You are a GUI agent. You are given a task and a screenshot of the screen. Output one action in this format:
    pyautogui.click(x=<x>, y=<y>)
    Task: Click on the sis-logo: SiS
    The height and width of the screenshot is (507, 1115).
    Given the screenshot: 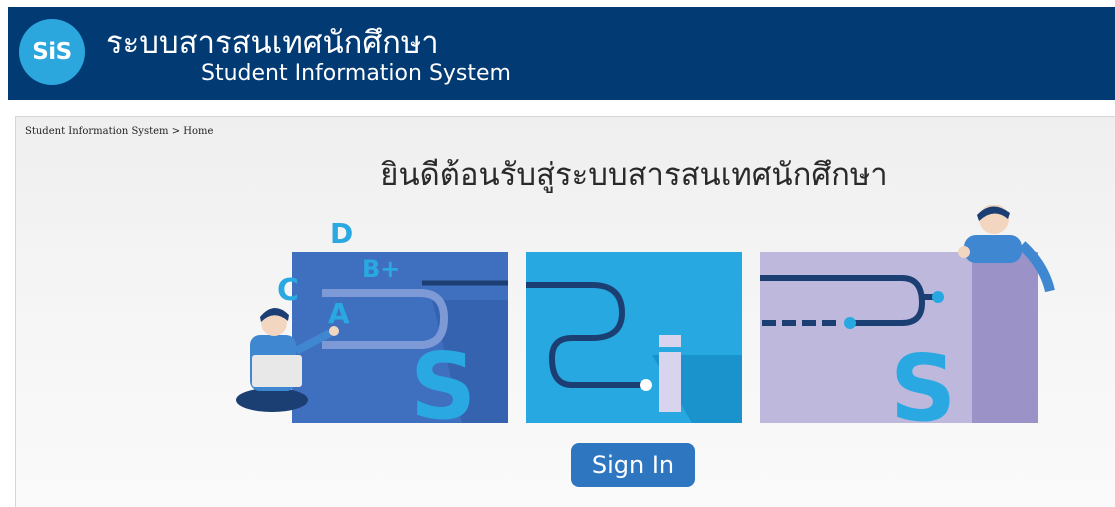 What is the action you would take?
    pyautogui.click(x=52, y=52)
    